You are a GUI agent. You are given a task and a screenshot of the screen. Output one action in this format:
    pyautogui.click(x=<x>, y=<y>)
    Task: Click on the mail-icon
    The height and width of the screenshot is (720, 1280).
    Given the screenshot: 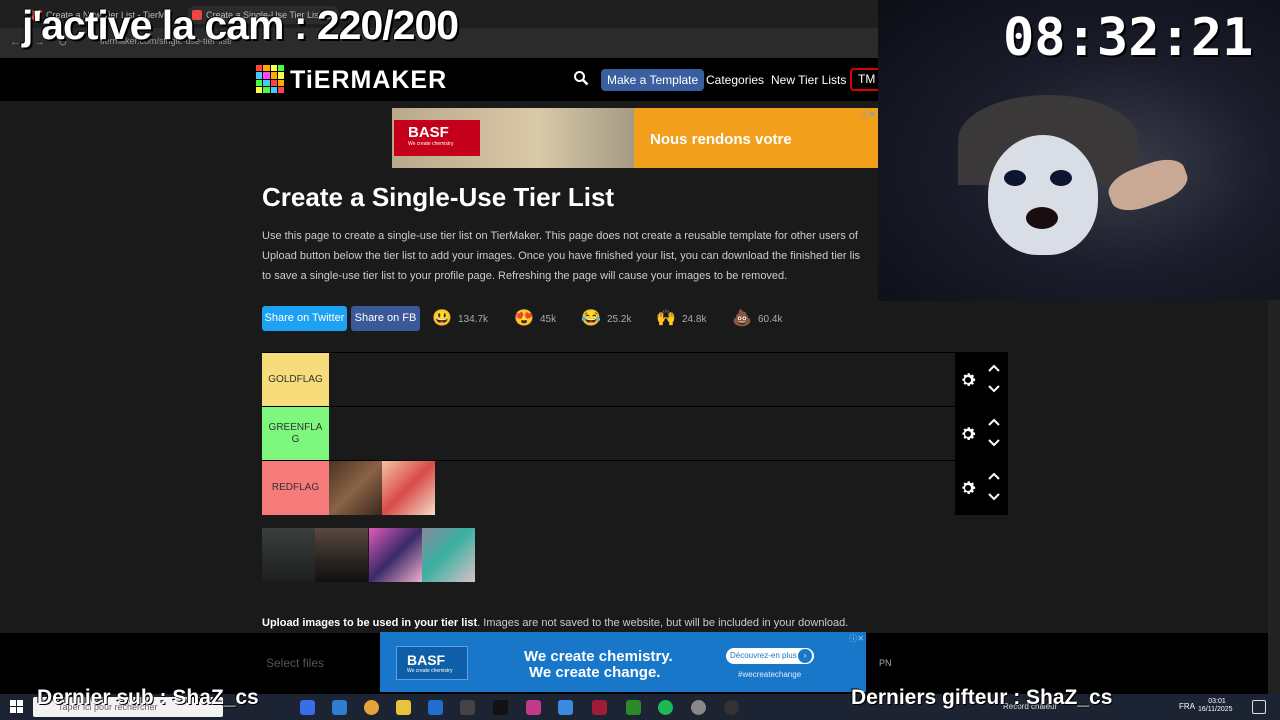 What is the action you would take?
    pyautogui.click(x=435, y=707)
    